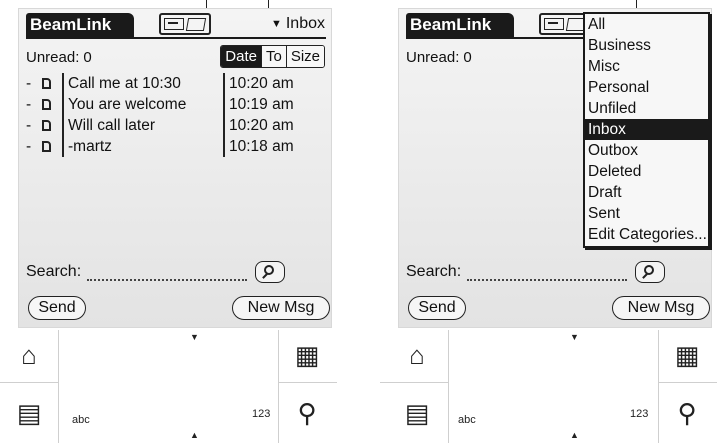 The image size is (717, 443). What do you see at coordinates (646, 87) in the screenshot?
I see `category-option-personal: Personal` at bounding box center [646, 87].